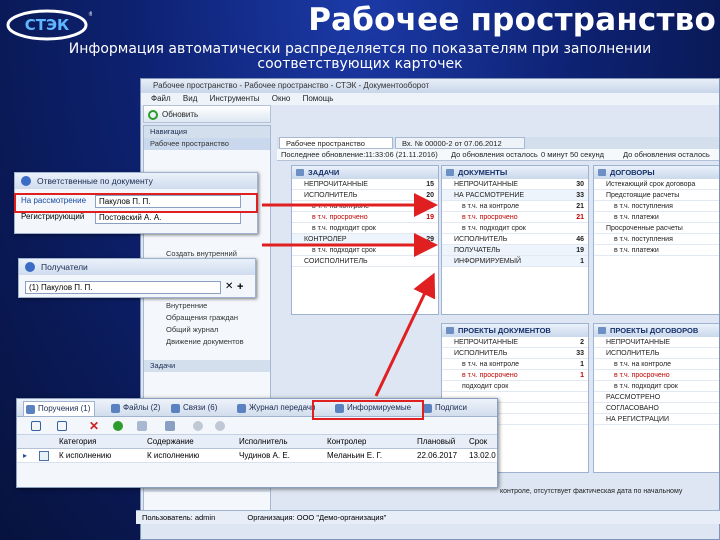 This screenshot has height=540, width=720. I want to click on annotation-arrows, so click(350, 295).